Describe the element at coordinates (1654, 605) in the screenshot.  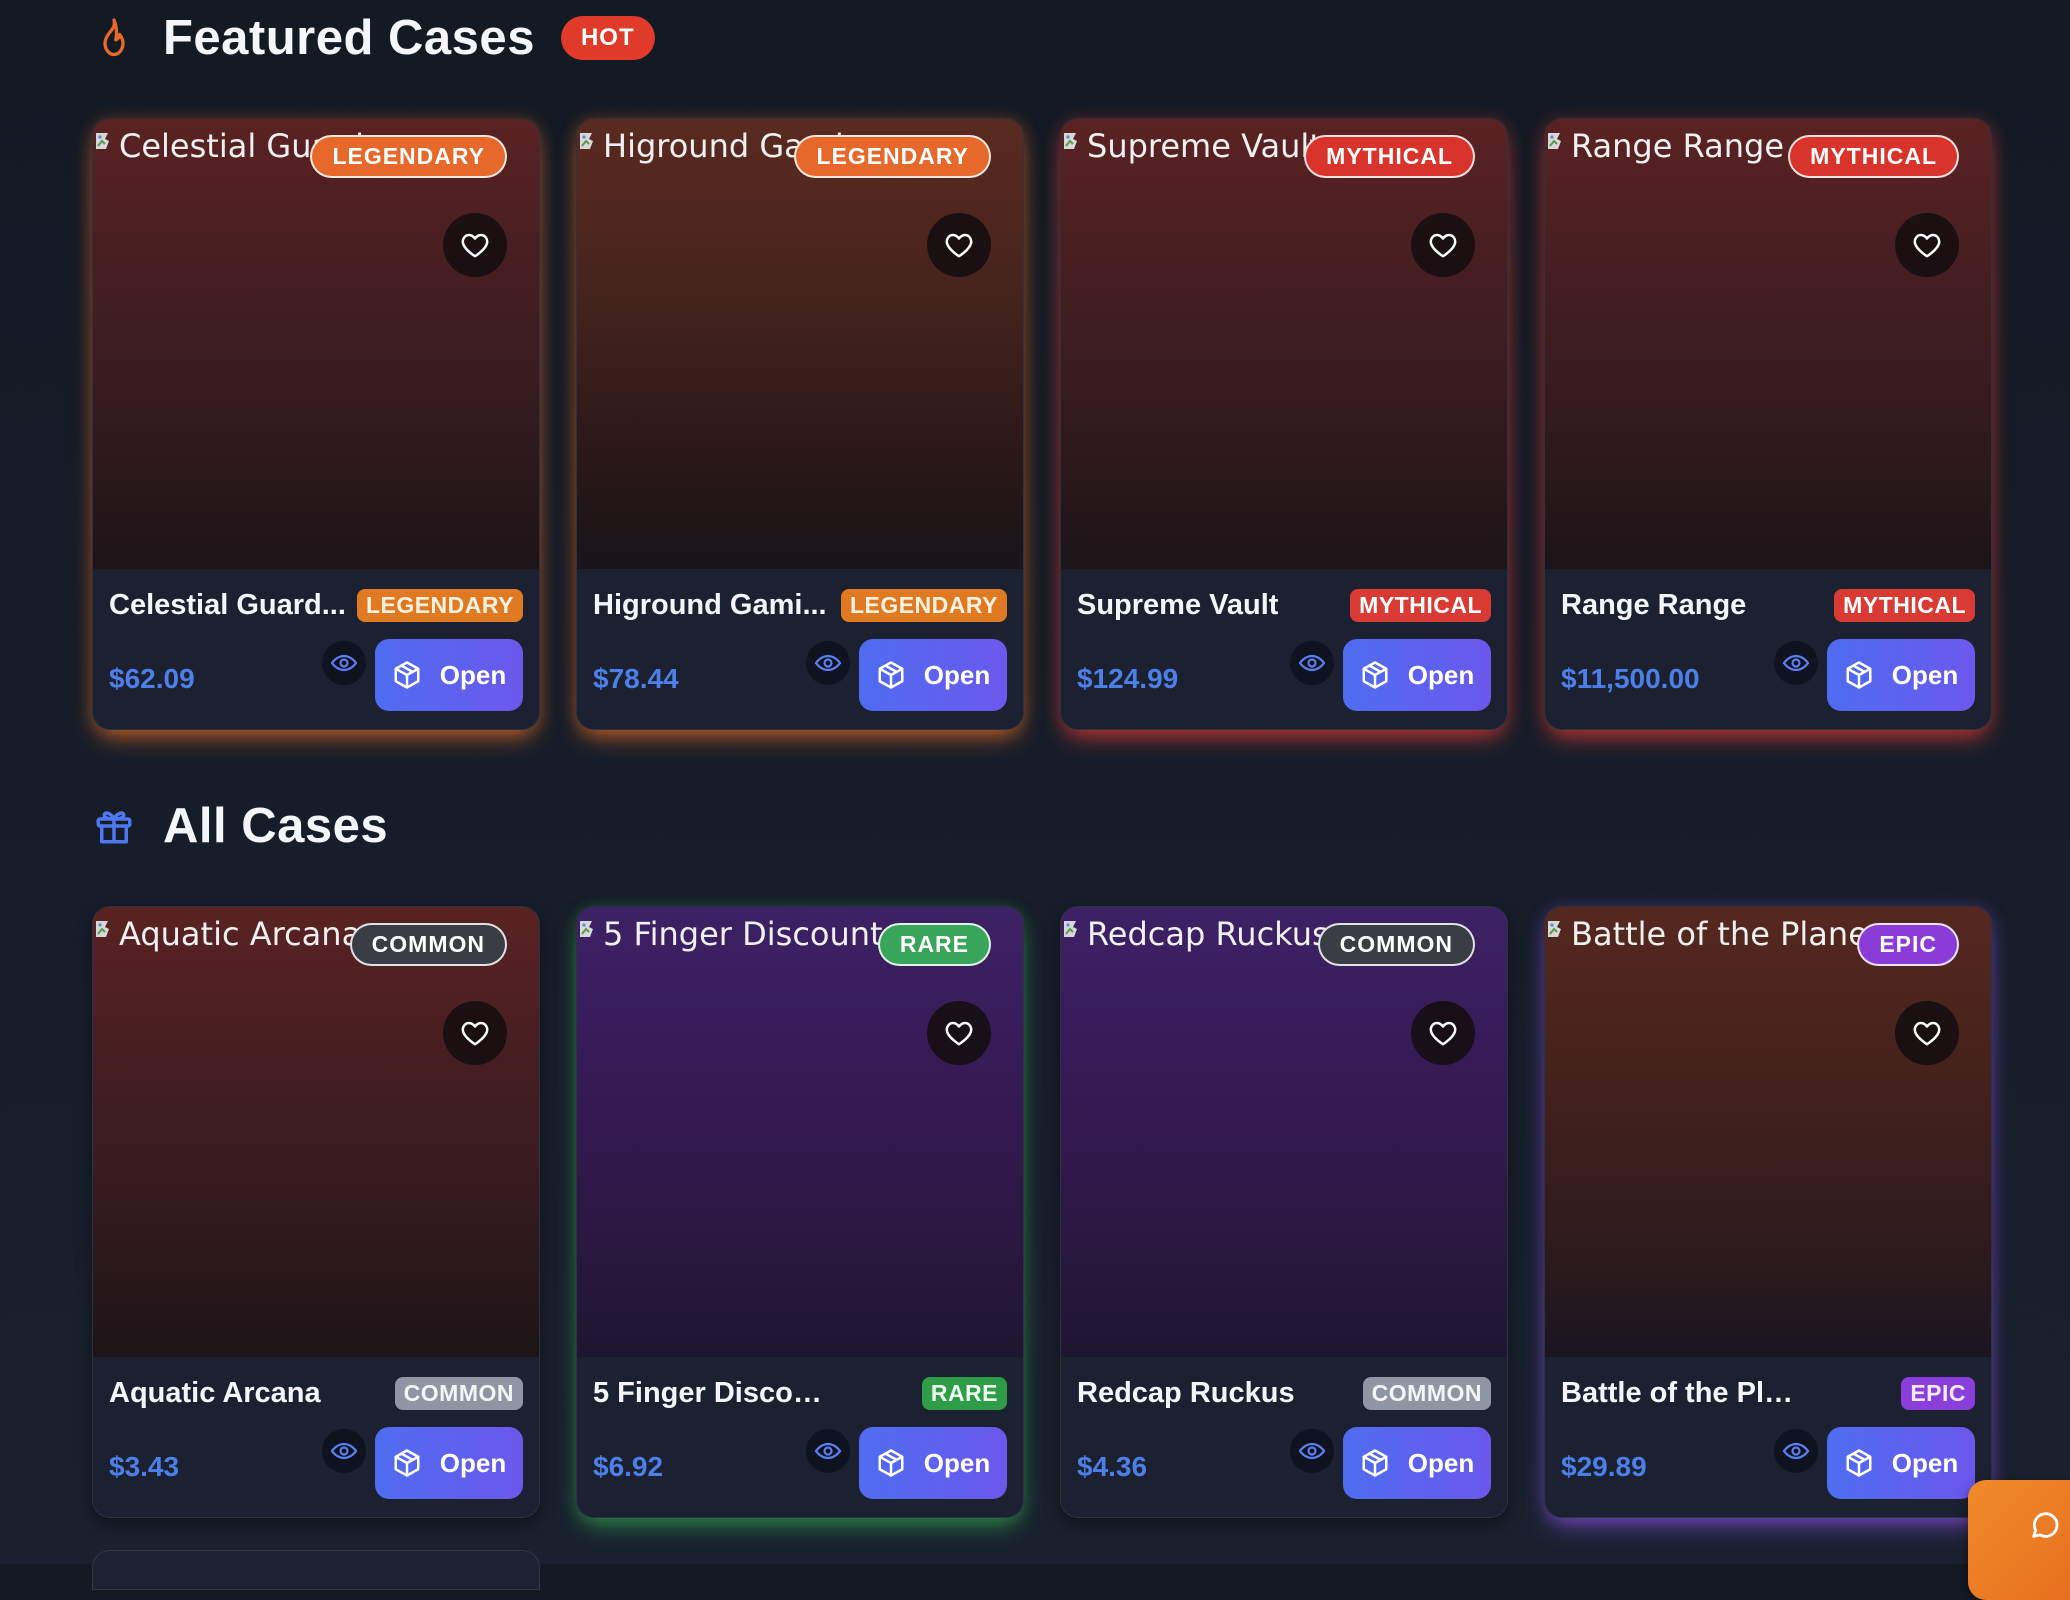
I see `case-name: Range Range` at that location.